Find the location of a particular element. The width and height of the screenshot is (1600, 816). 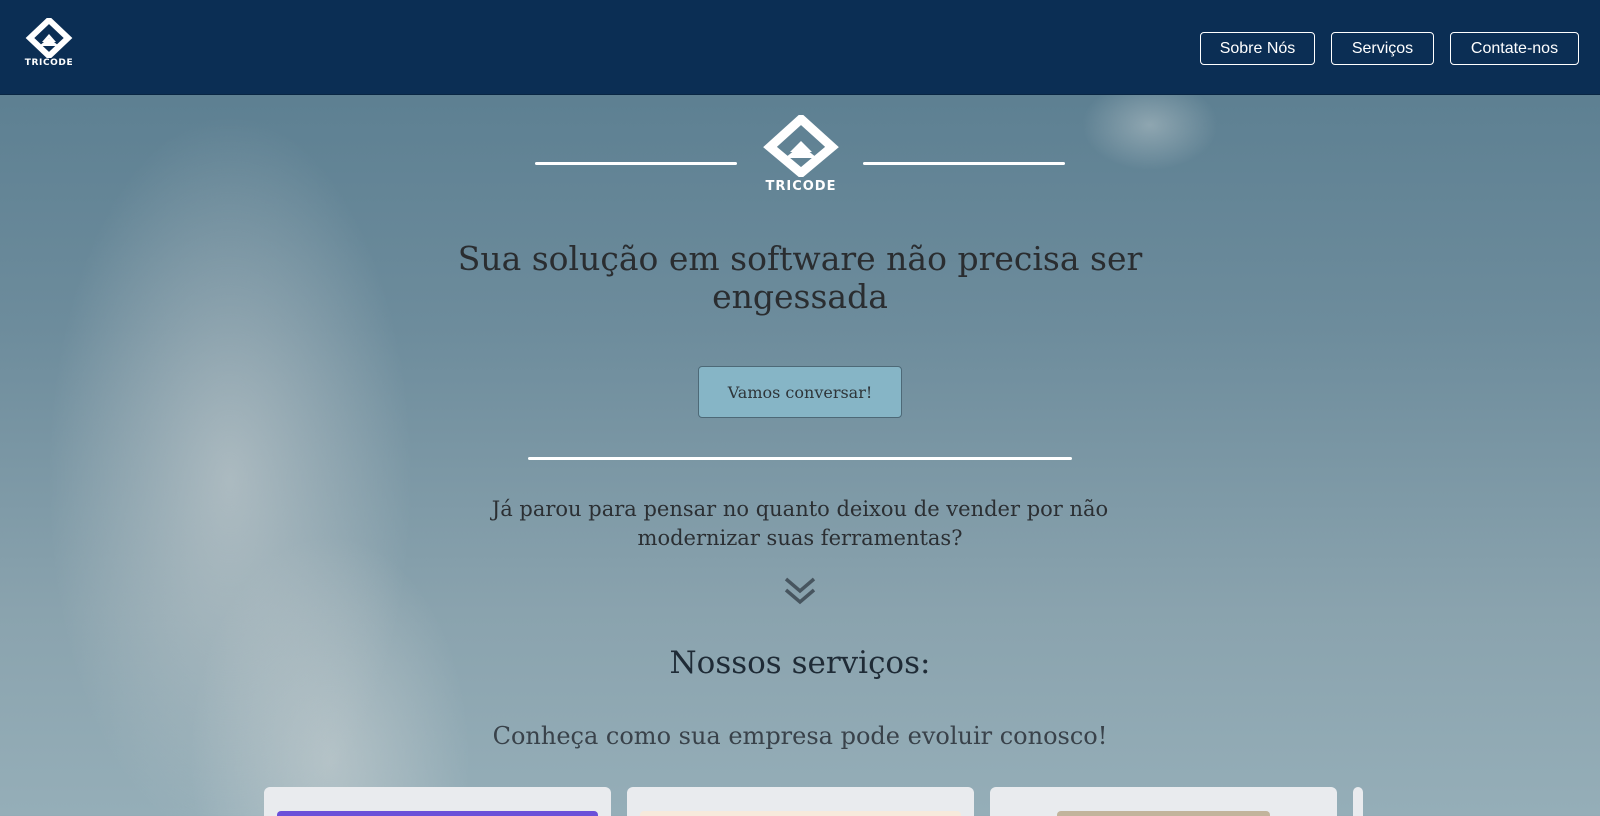

nav-logo-text: TRICODE is located at coordinates (49, 63).